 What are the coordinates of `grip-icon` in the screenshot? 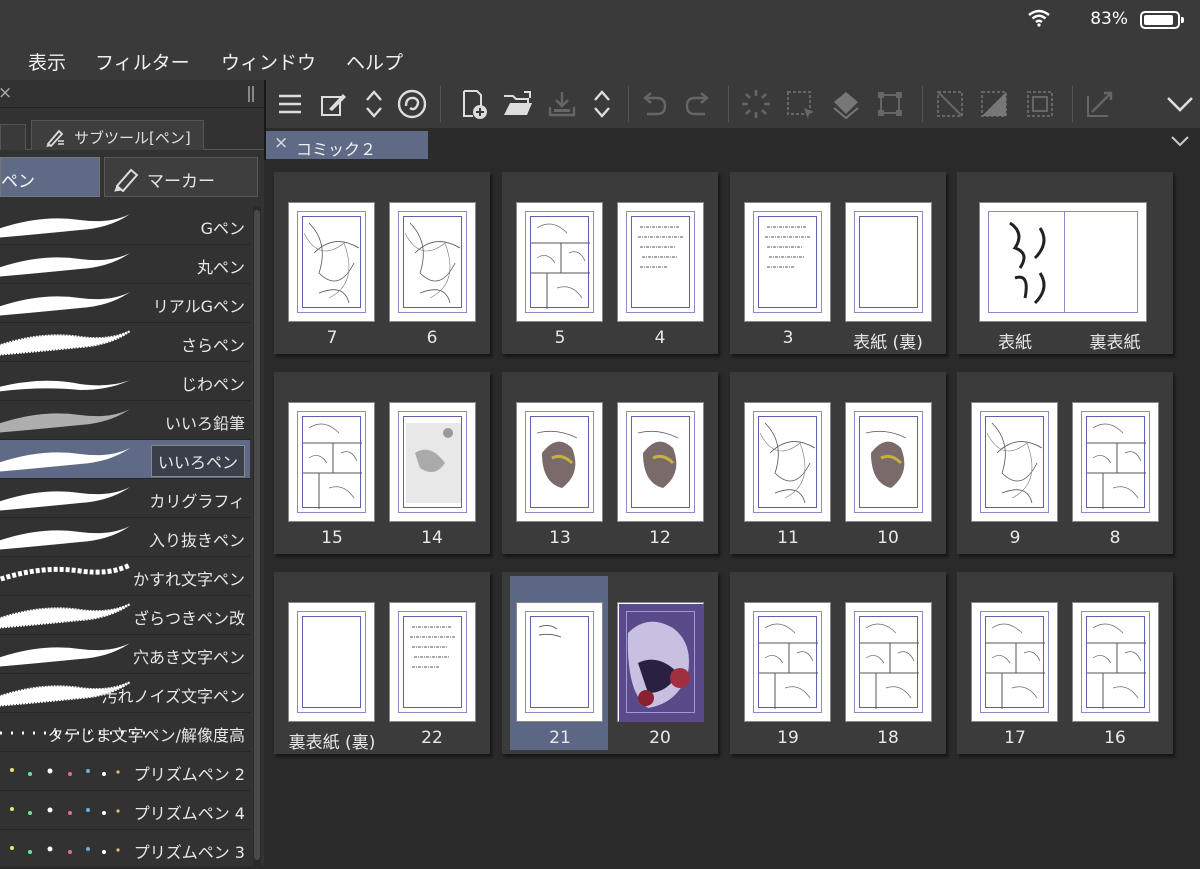 It's located at (251, 94).